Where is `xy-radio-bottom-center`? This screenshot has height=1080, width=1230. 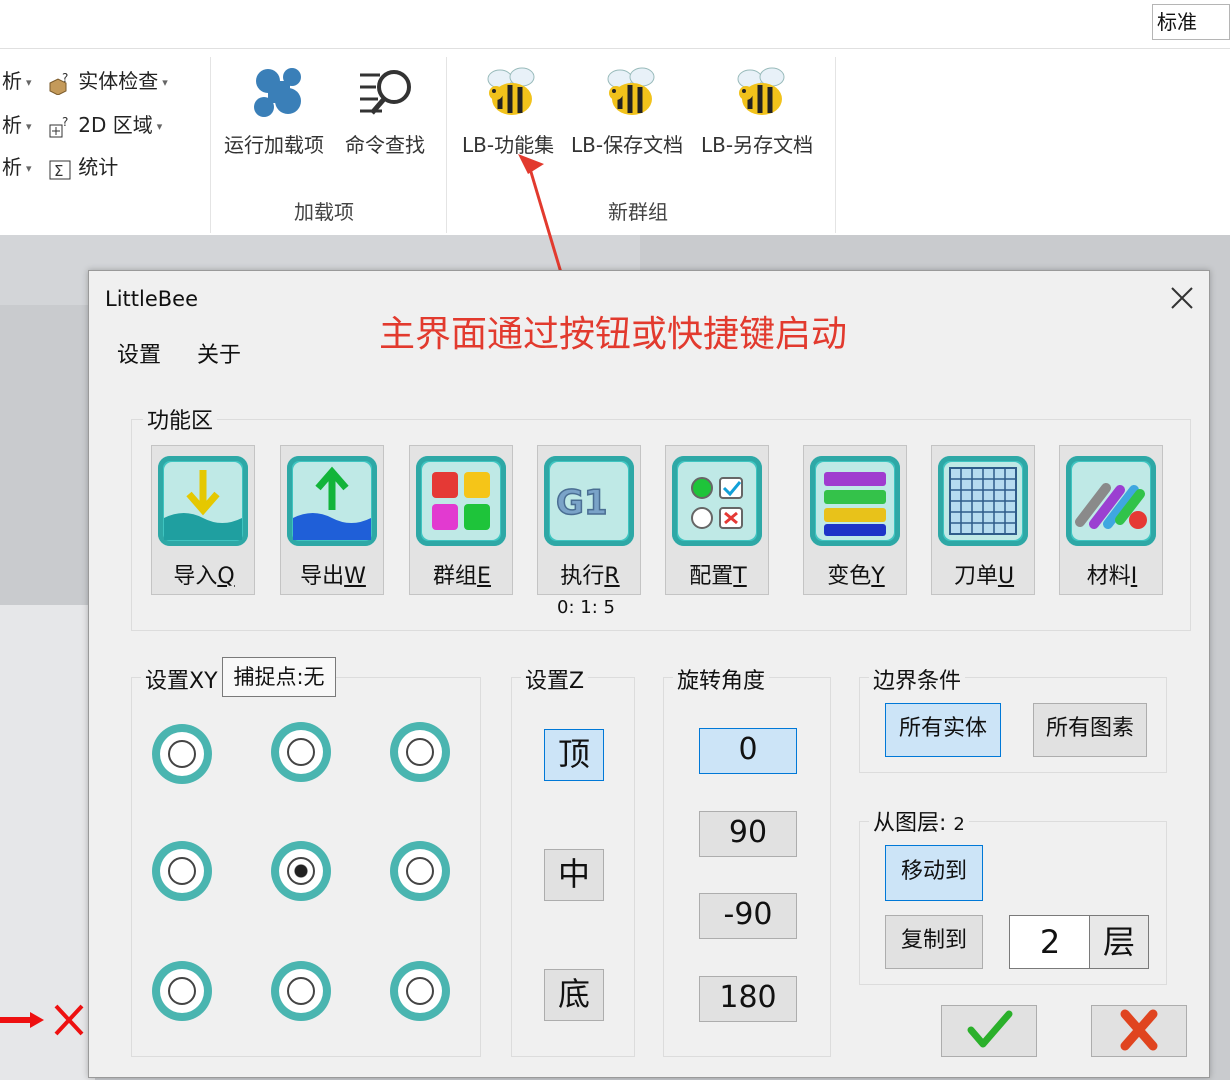
xy-radio-bottom-center is located at coordinates (301, 991).